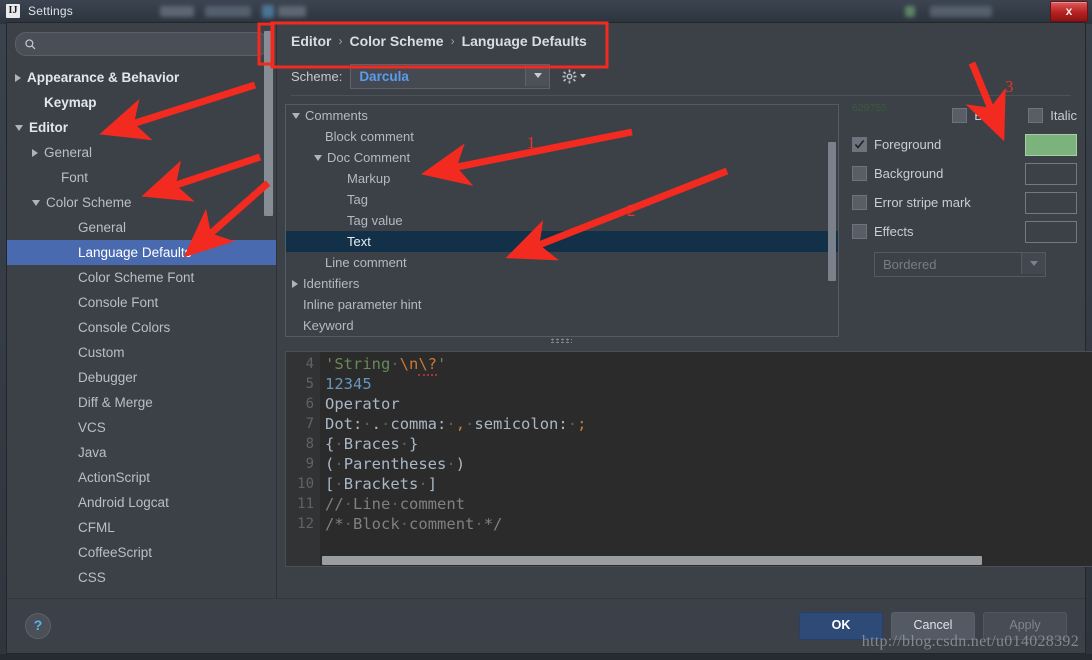 The width and height of the screenshot is (1092, 660). Describe the element at coordinates (331, 283) in the screenshot. I see `attribute-row-label: Identifiers` at that location.